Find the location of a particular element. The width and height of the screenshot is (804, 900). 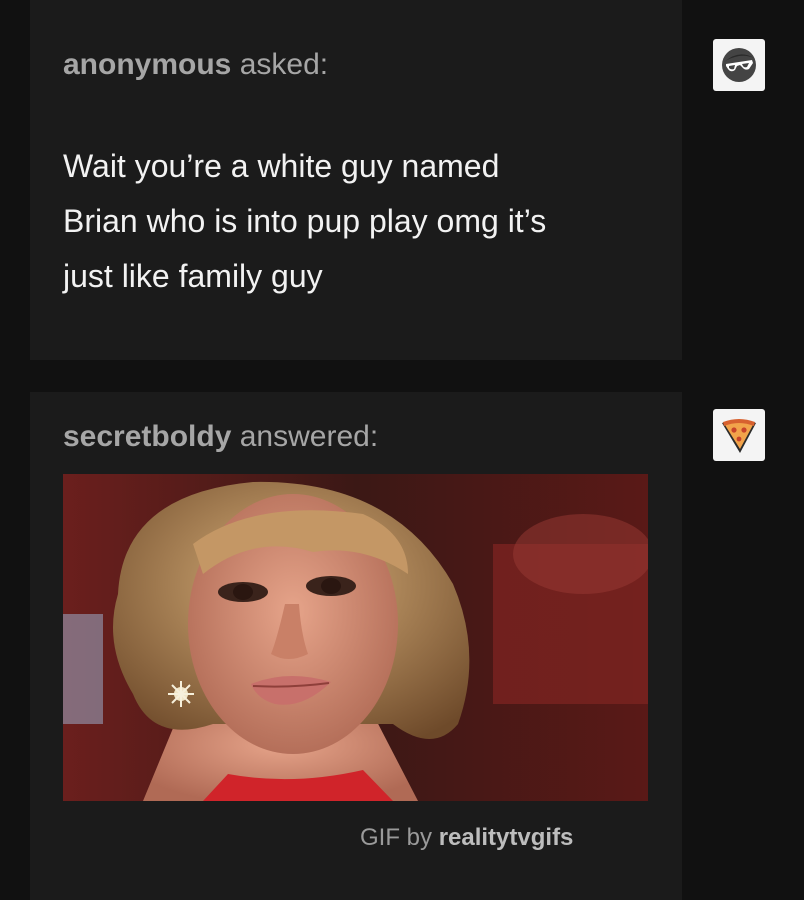

anonymous-sunglasses-icon is located at coordinates (739, 65).